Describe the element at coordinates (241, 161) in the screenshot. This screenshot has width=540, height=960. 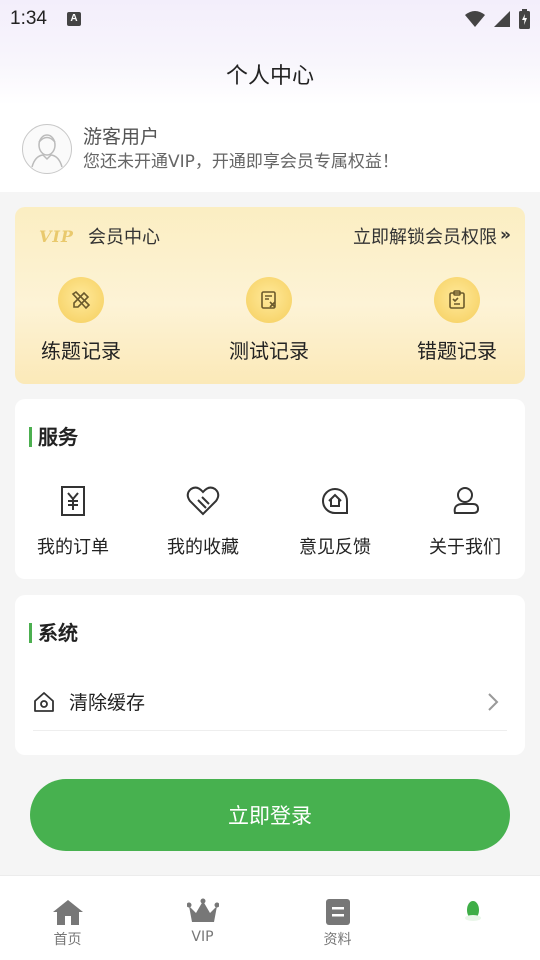
I see `user-subtitle: 您还未开通VIP，开通即享会员专属权益！` at that location.